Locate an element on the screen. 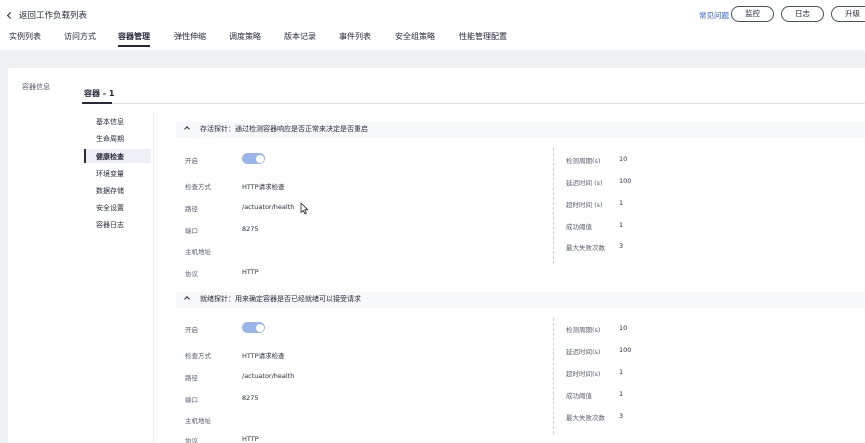 The height and width of the screenshot is (443, 865). liveness-period-label: 检测周期(s) is located at coordinates (583, 161).